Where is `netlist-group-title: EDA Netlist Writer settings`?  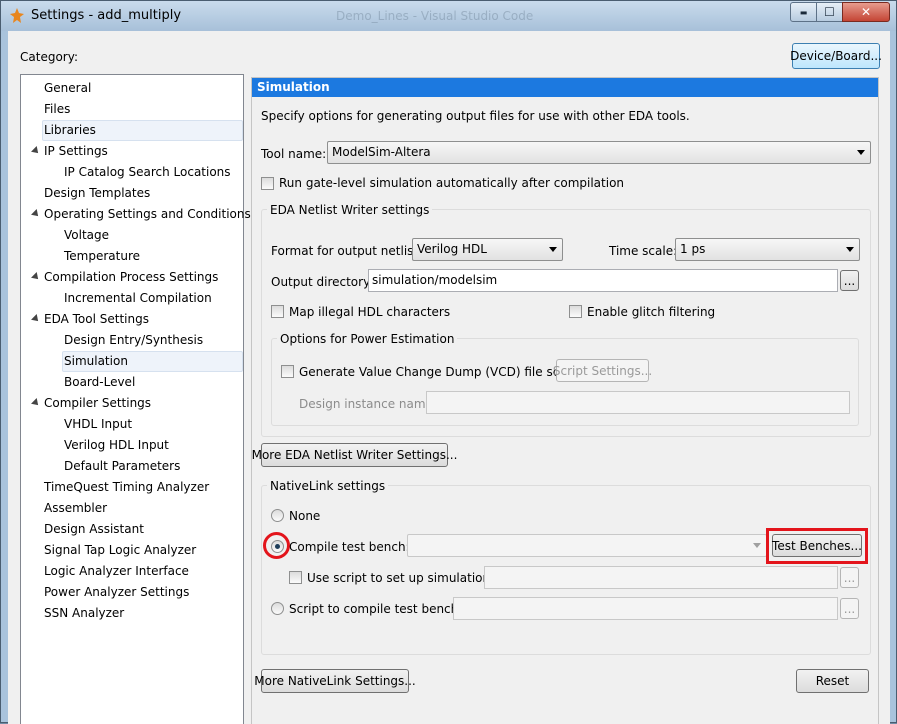
netlist-group-title: EDA Netlist Writer settings is located at coordinates (350, 210).